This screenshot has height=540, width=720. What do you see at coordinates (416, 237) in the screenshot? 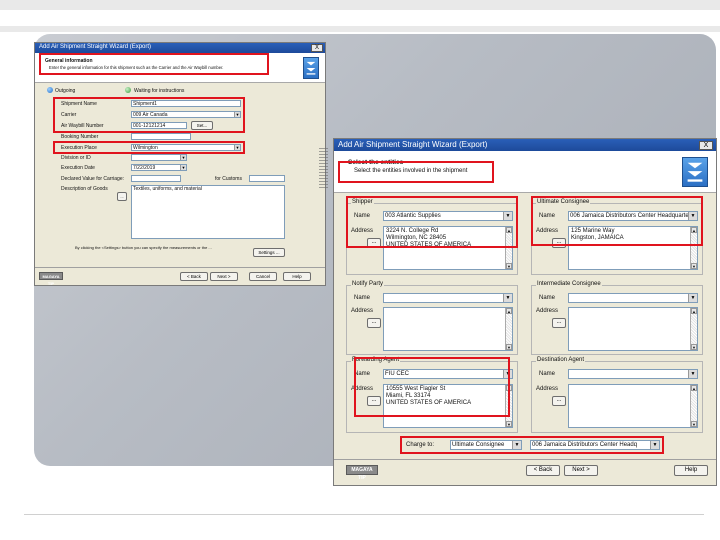
I see `address-line: Wilmington, NC 28405` at bounding box center [416, 237].